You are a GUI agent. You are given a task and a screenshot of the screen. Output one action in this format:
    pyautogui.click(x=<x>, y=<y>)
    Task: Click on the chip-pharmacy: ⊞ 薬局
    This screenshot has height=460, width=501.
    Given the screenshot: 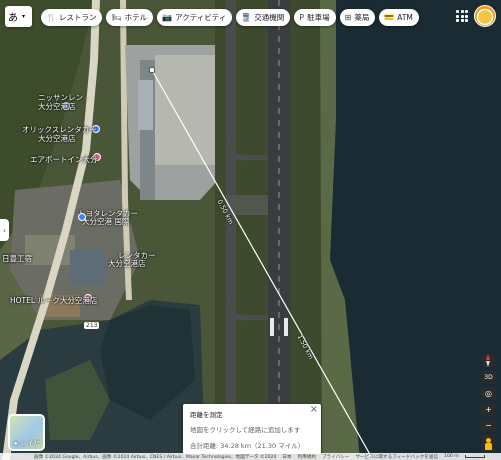 What is the action you would take?
    pyautogui.click(x=357, y=17)
    